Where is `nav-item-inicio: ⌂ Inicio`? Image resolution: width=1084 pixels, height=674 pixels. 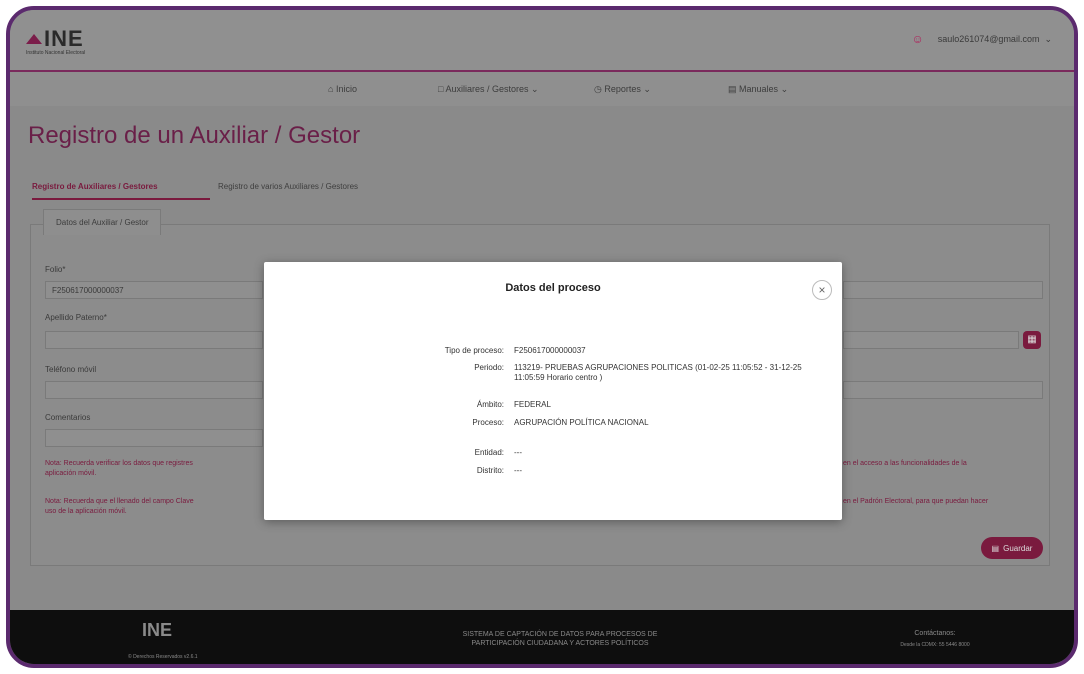 nav-item-inicio: ⌂ Inicio is located at coordinates (342, 89).